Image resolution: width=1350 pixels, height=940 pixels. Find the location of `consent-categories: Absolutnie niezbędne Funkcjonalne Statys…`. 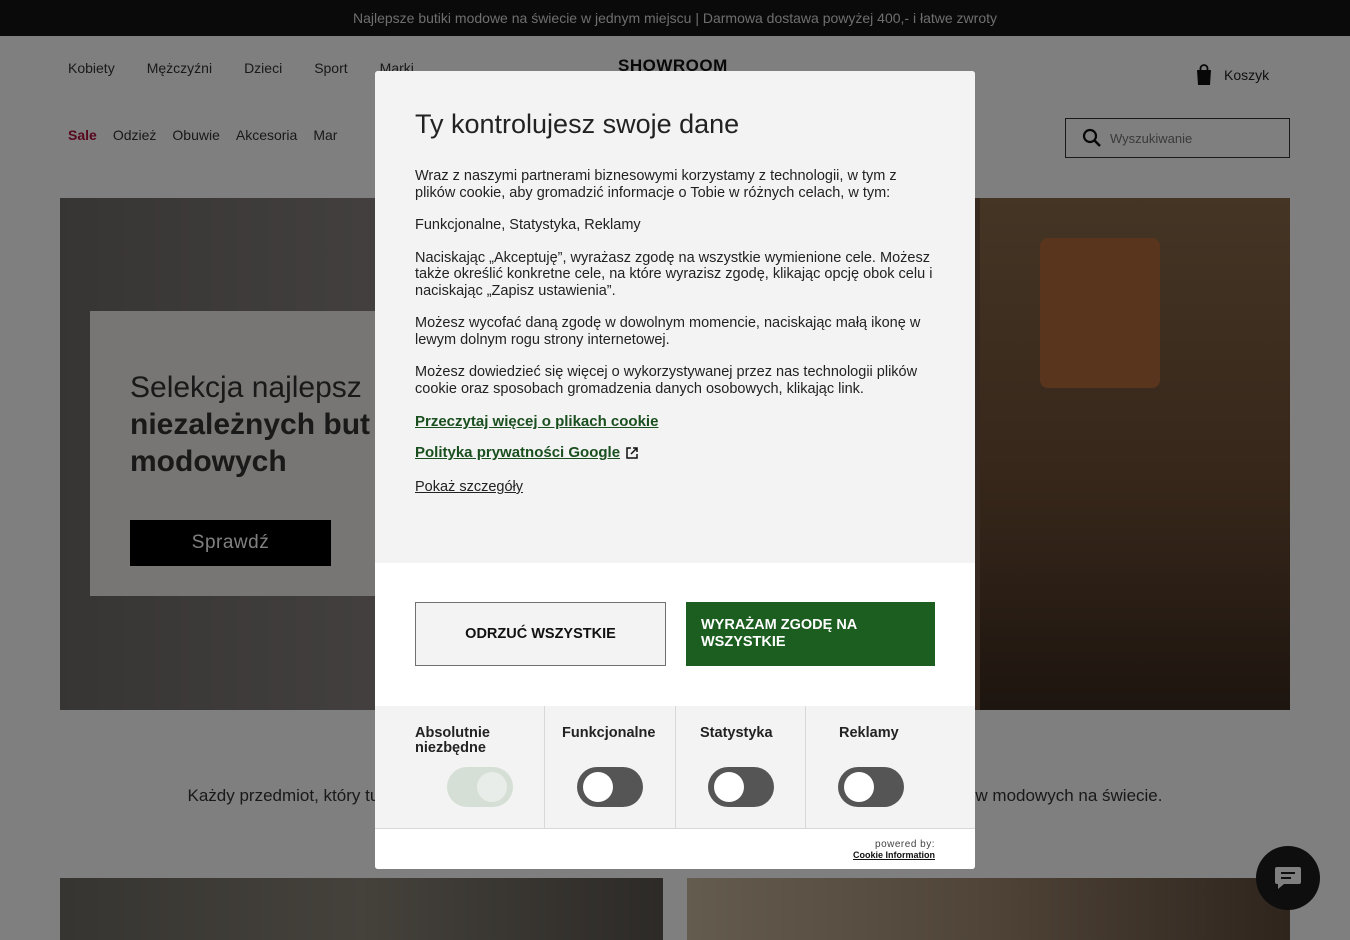

consent-categories: Absolutnie niezbędne Funkcjonalne Statys… is located at coordinates (675, 767).